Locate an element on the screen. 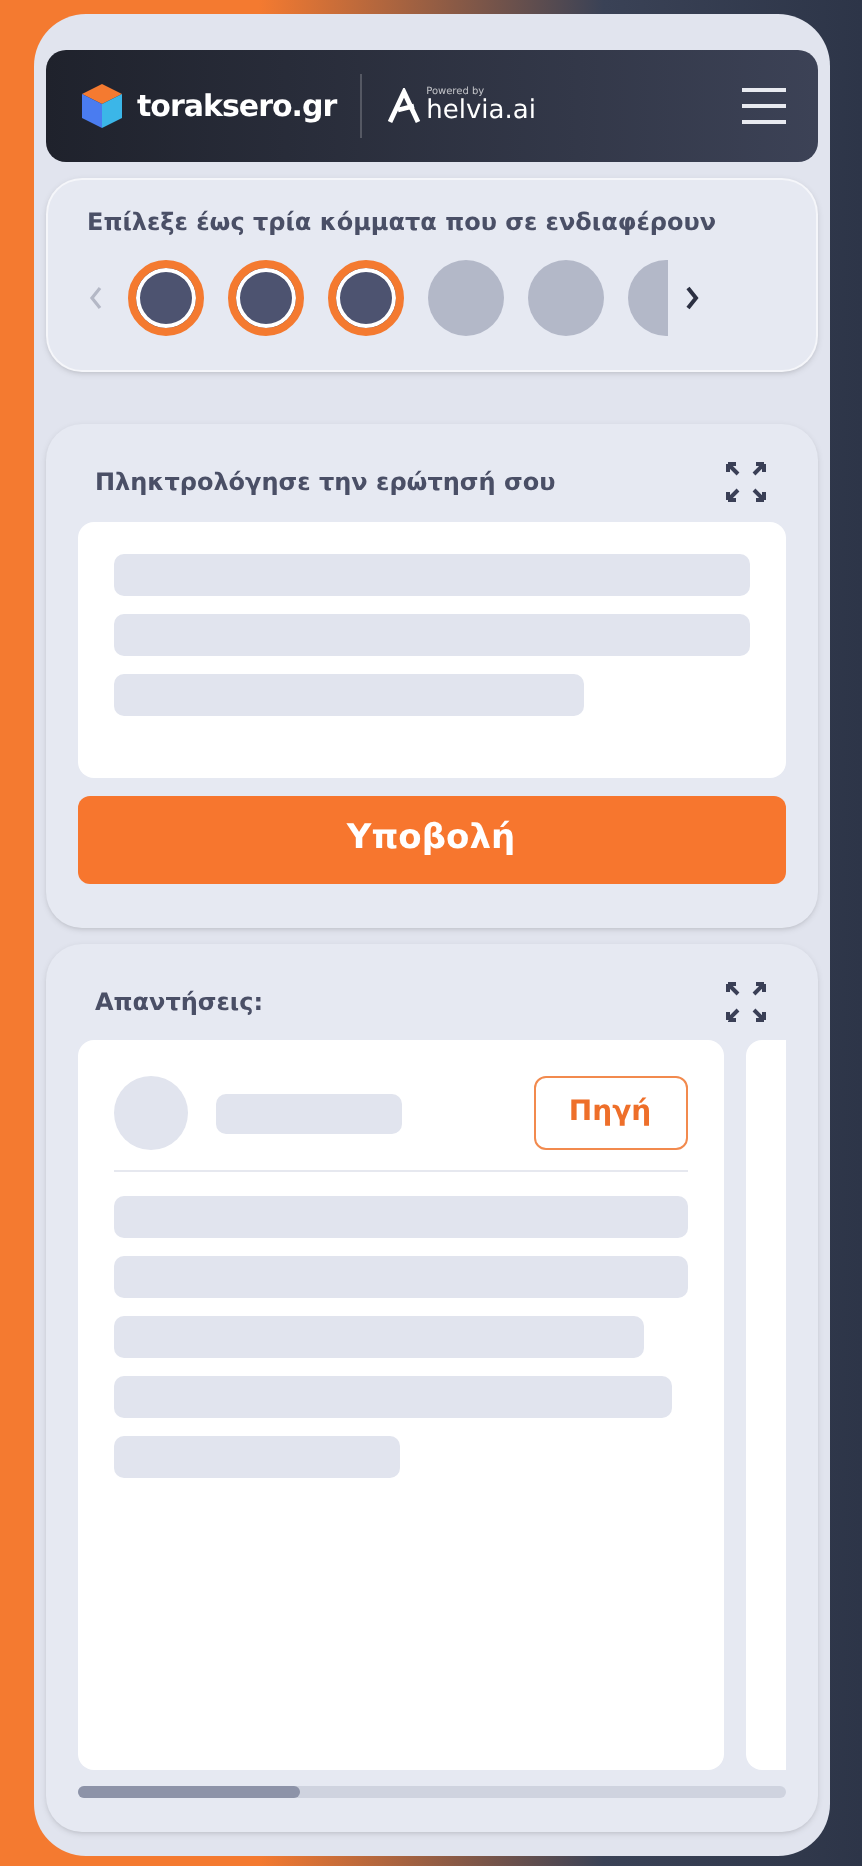  question-input-field is located at coordinates (431, 650).